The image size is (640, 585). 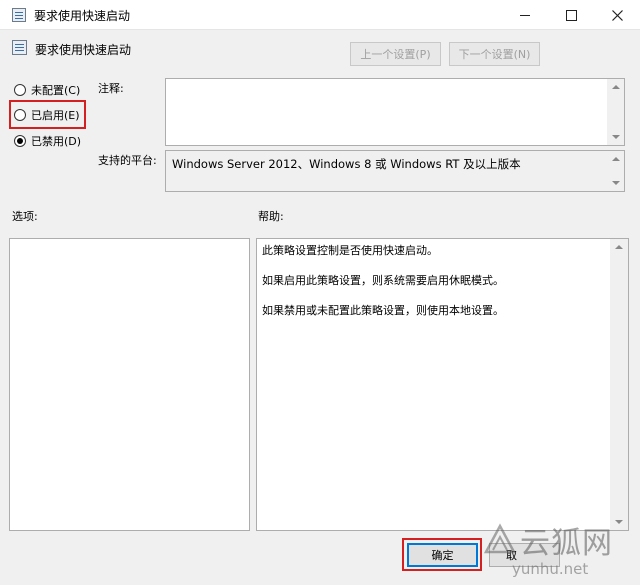 I want to click on comment-textarea, so click(x=395, y=112).